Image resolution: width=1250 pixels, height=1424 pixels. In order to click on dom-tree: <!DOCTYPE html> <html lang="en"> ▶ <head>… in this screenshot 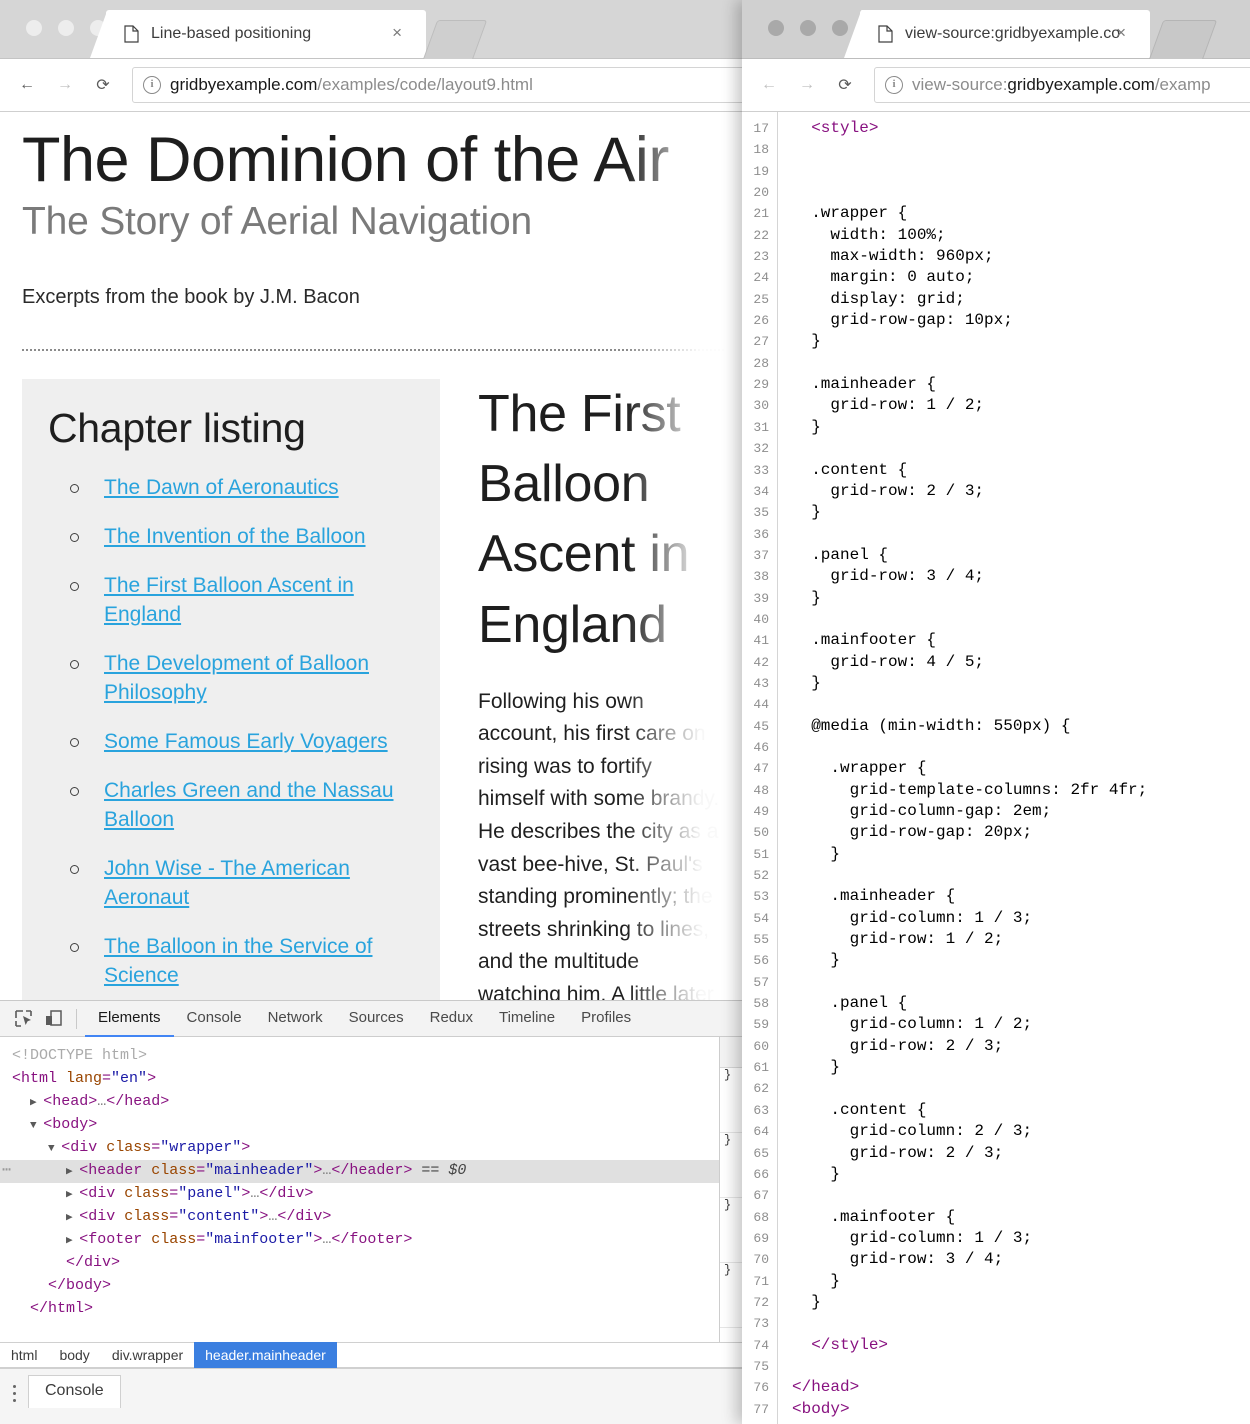, I will do `click(373, 1179)`.